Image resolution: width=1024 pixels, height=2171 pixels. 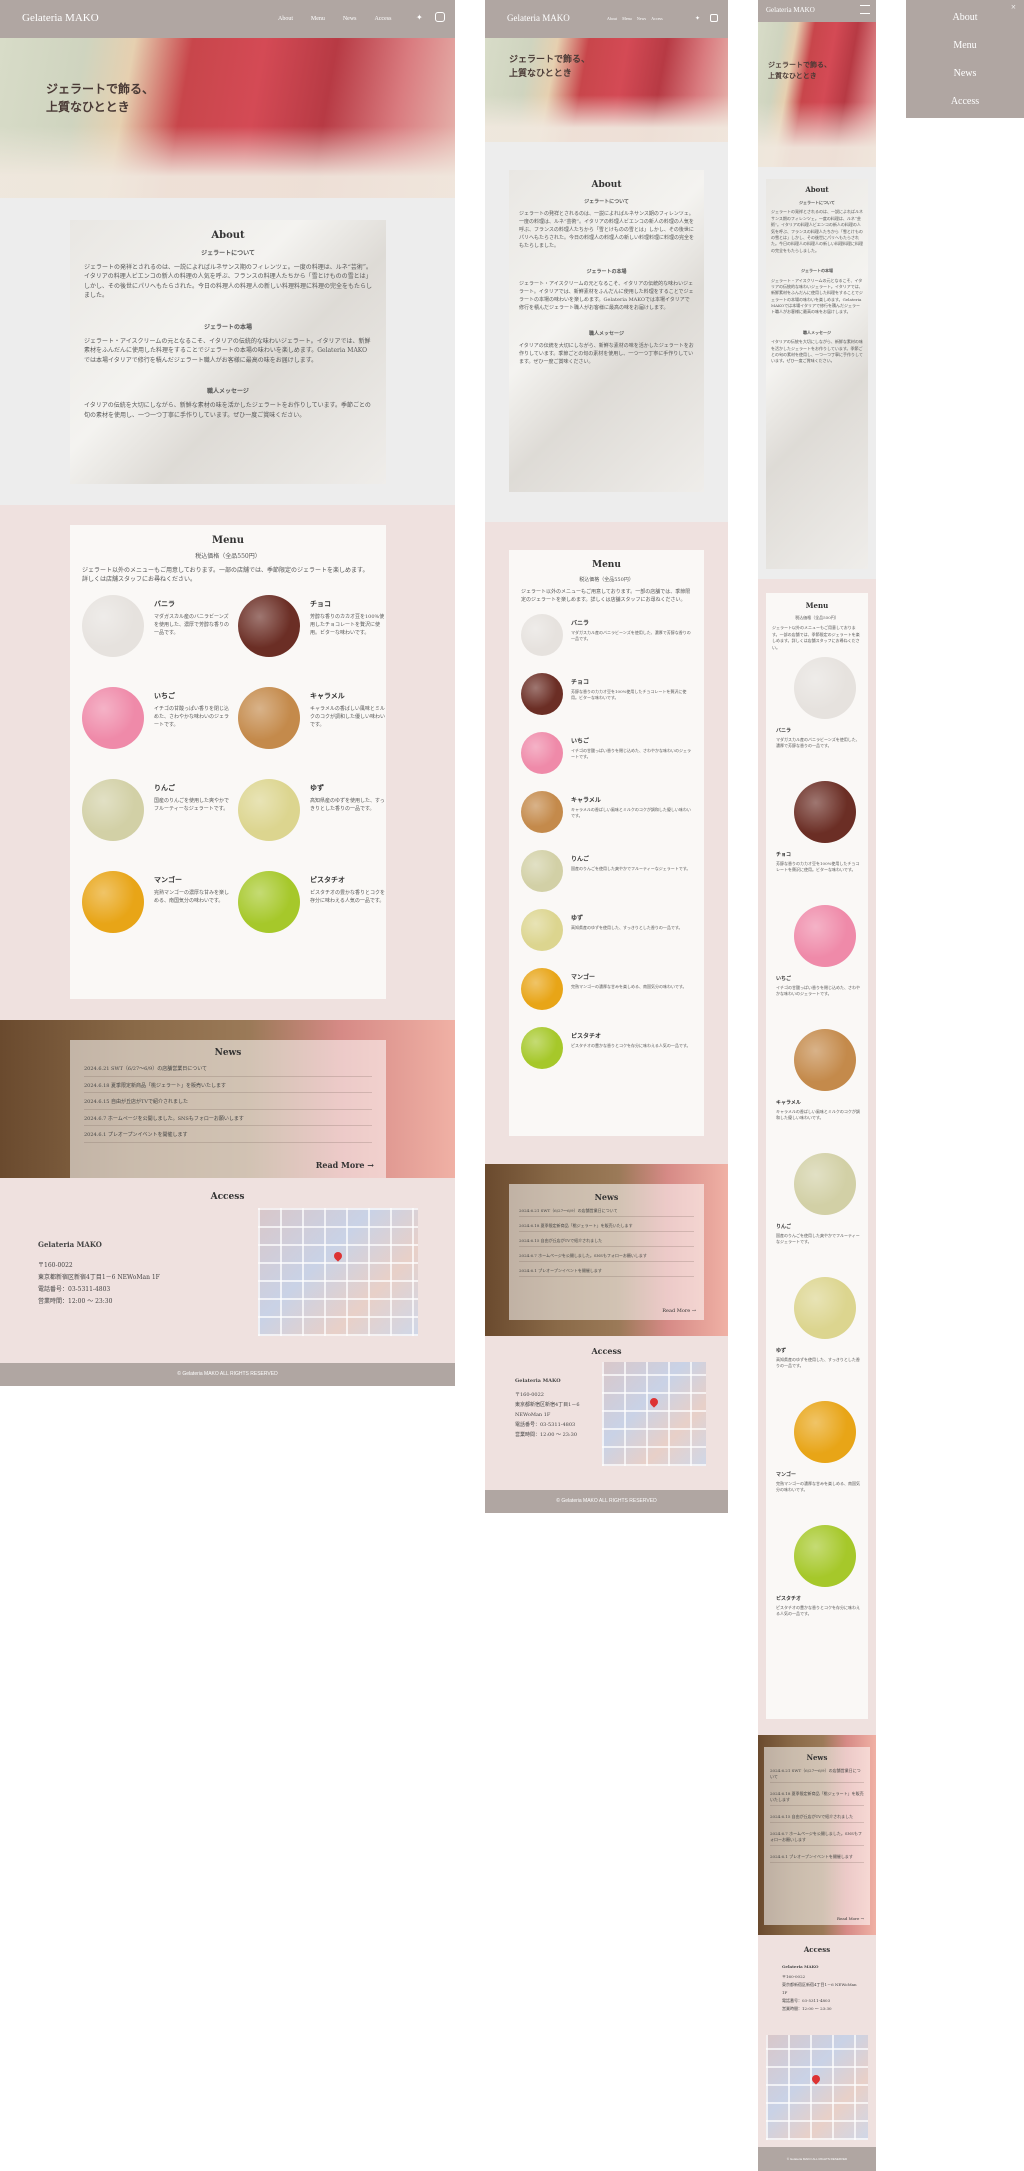 What do you see at coordinates (606, 334) in the screenshot?
I see `tablet-about-heading-3: 職人メッセージ` at bounding box center [606, 334].